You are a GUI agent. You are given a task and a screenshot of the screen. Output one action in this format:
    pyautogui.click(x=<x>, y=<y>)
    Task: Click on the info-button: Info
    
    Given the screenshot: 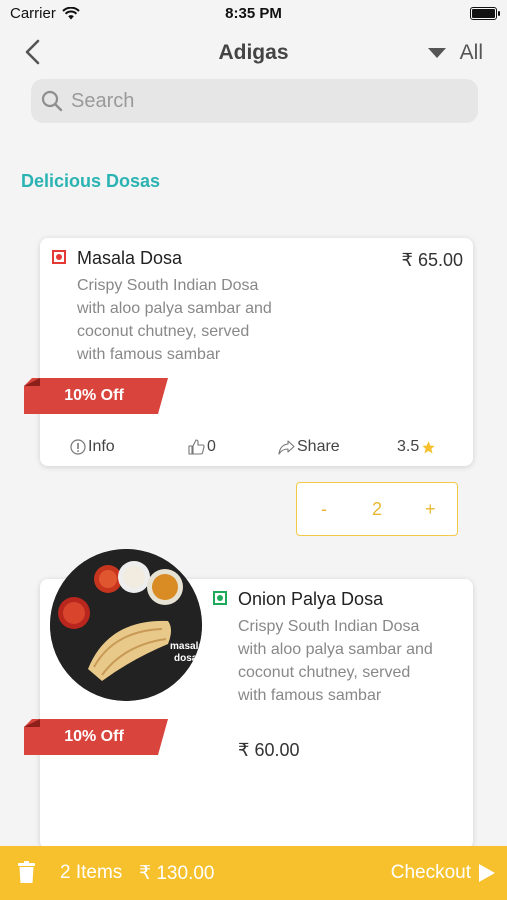 What is the action you would take?
    pyautogui.click(x=92, y=447)
    